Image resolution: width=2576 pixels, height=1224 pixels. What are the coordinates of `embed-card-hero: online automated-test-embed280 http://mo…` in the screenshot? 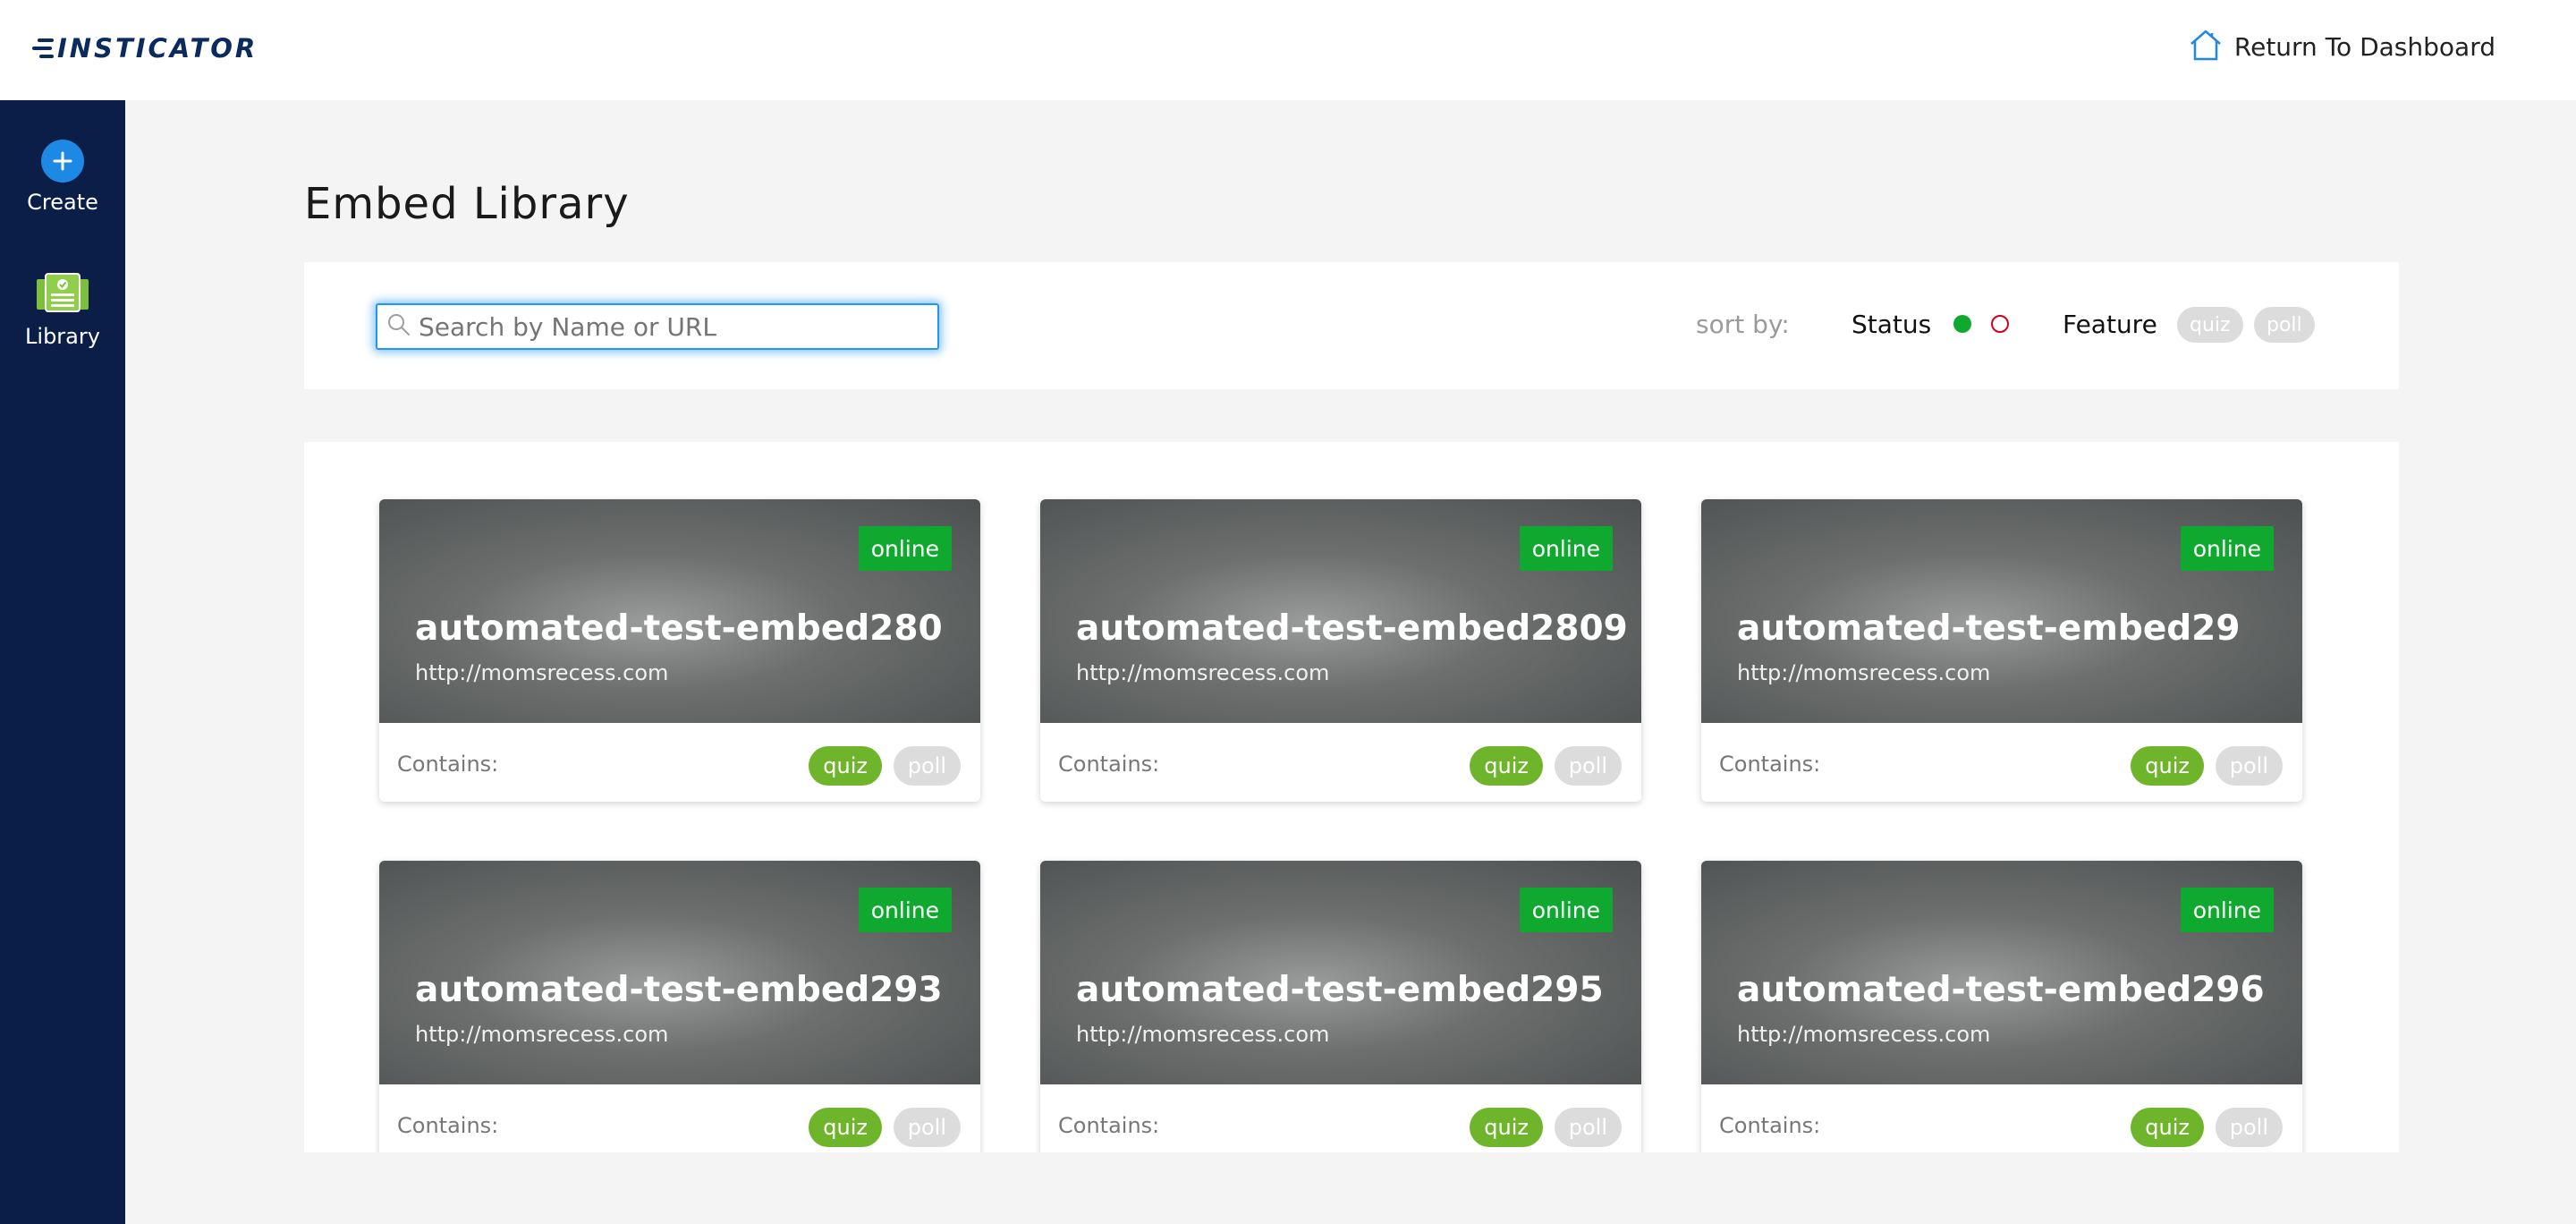 It's located at (679, 611).